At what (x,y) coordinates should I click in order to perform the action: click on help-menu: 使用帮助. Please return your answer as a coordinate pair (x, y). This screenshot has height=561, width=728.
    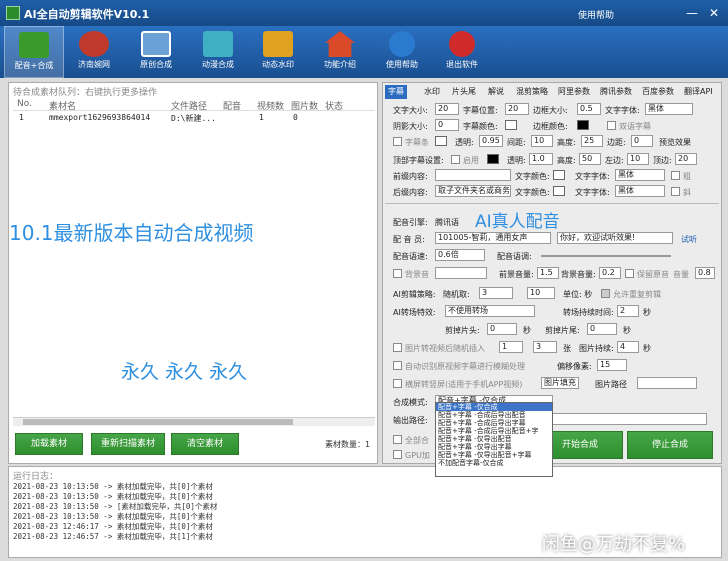
    Looking at the image, I should click on (596, 14).